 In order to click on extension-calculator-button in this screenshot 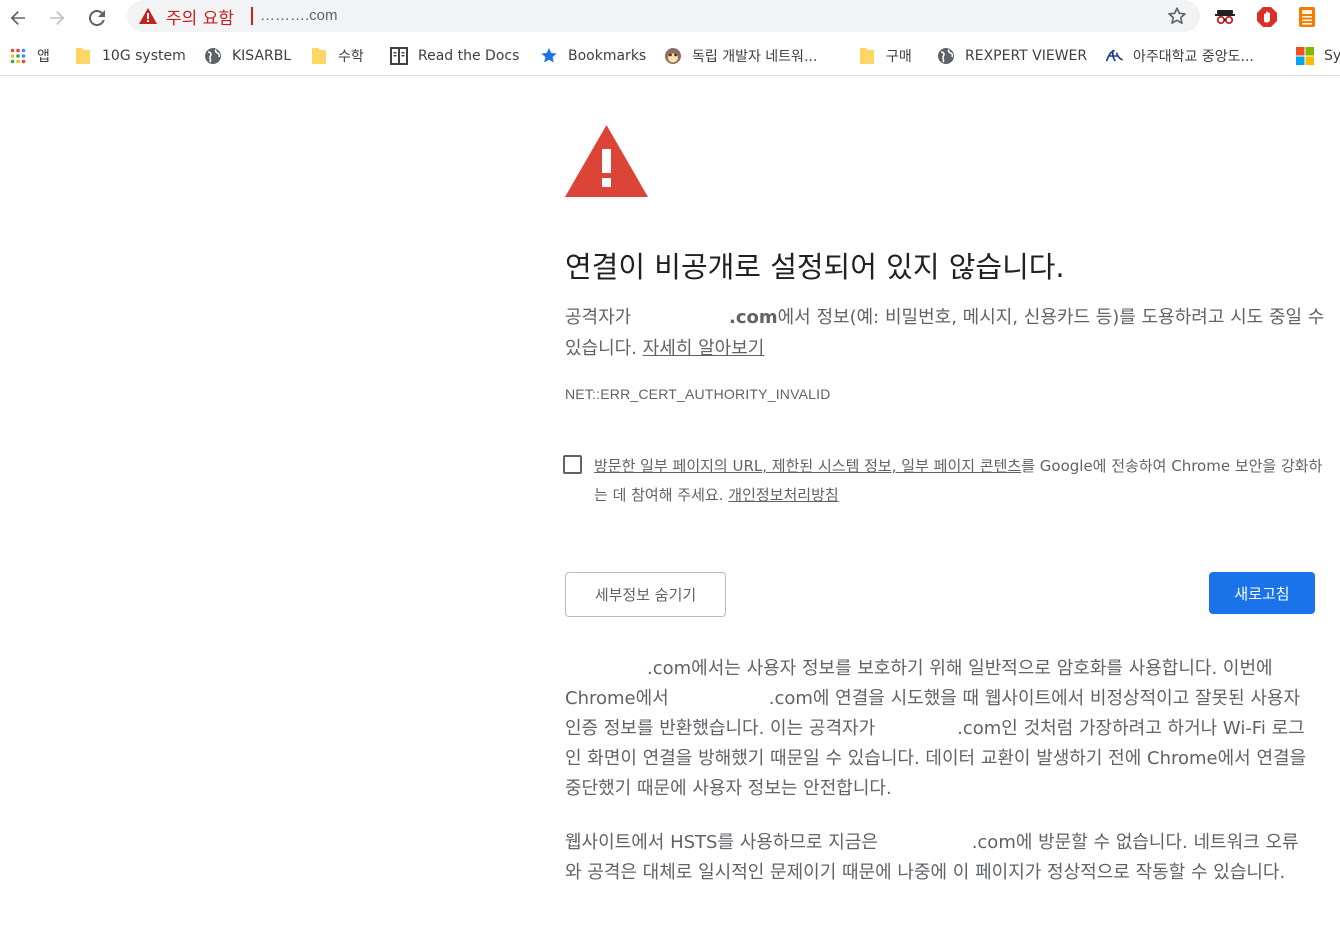, I will do `click(1307, 17)`.